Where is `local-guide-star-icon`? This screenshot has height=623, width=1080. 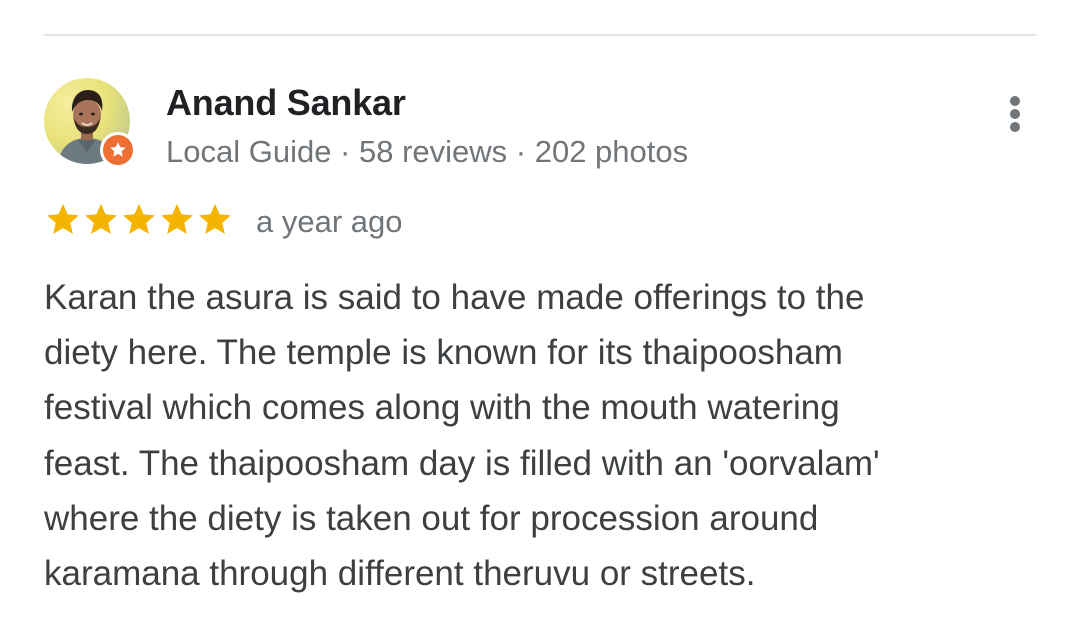 local-guide-star-icon is located at coordinates (118, 150).